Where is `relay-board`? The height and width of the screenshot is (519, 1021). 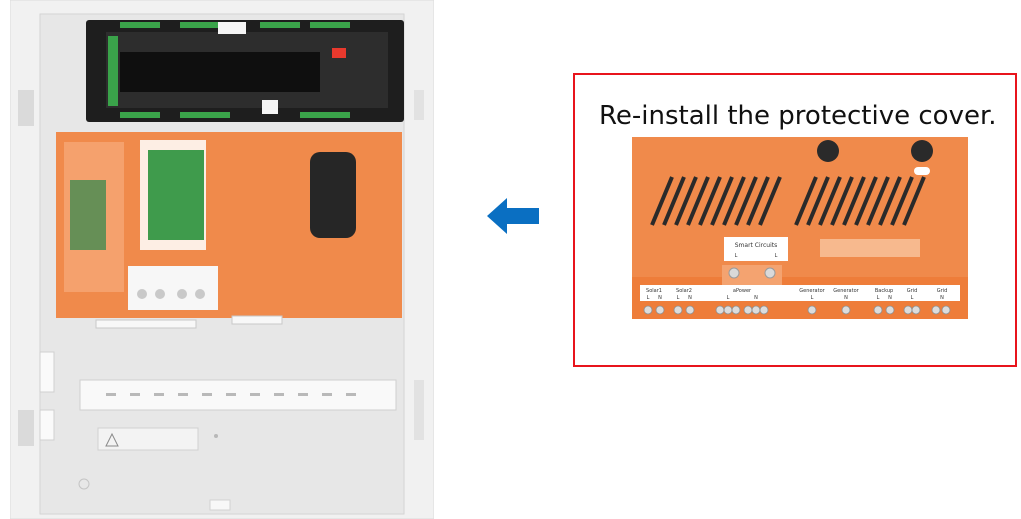
relay-board is located at coordinates (176, 195).